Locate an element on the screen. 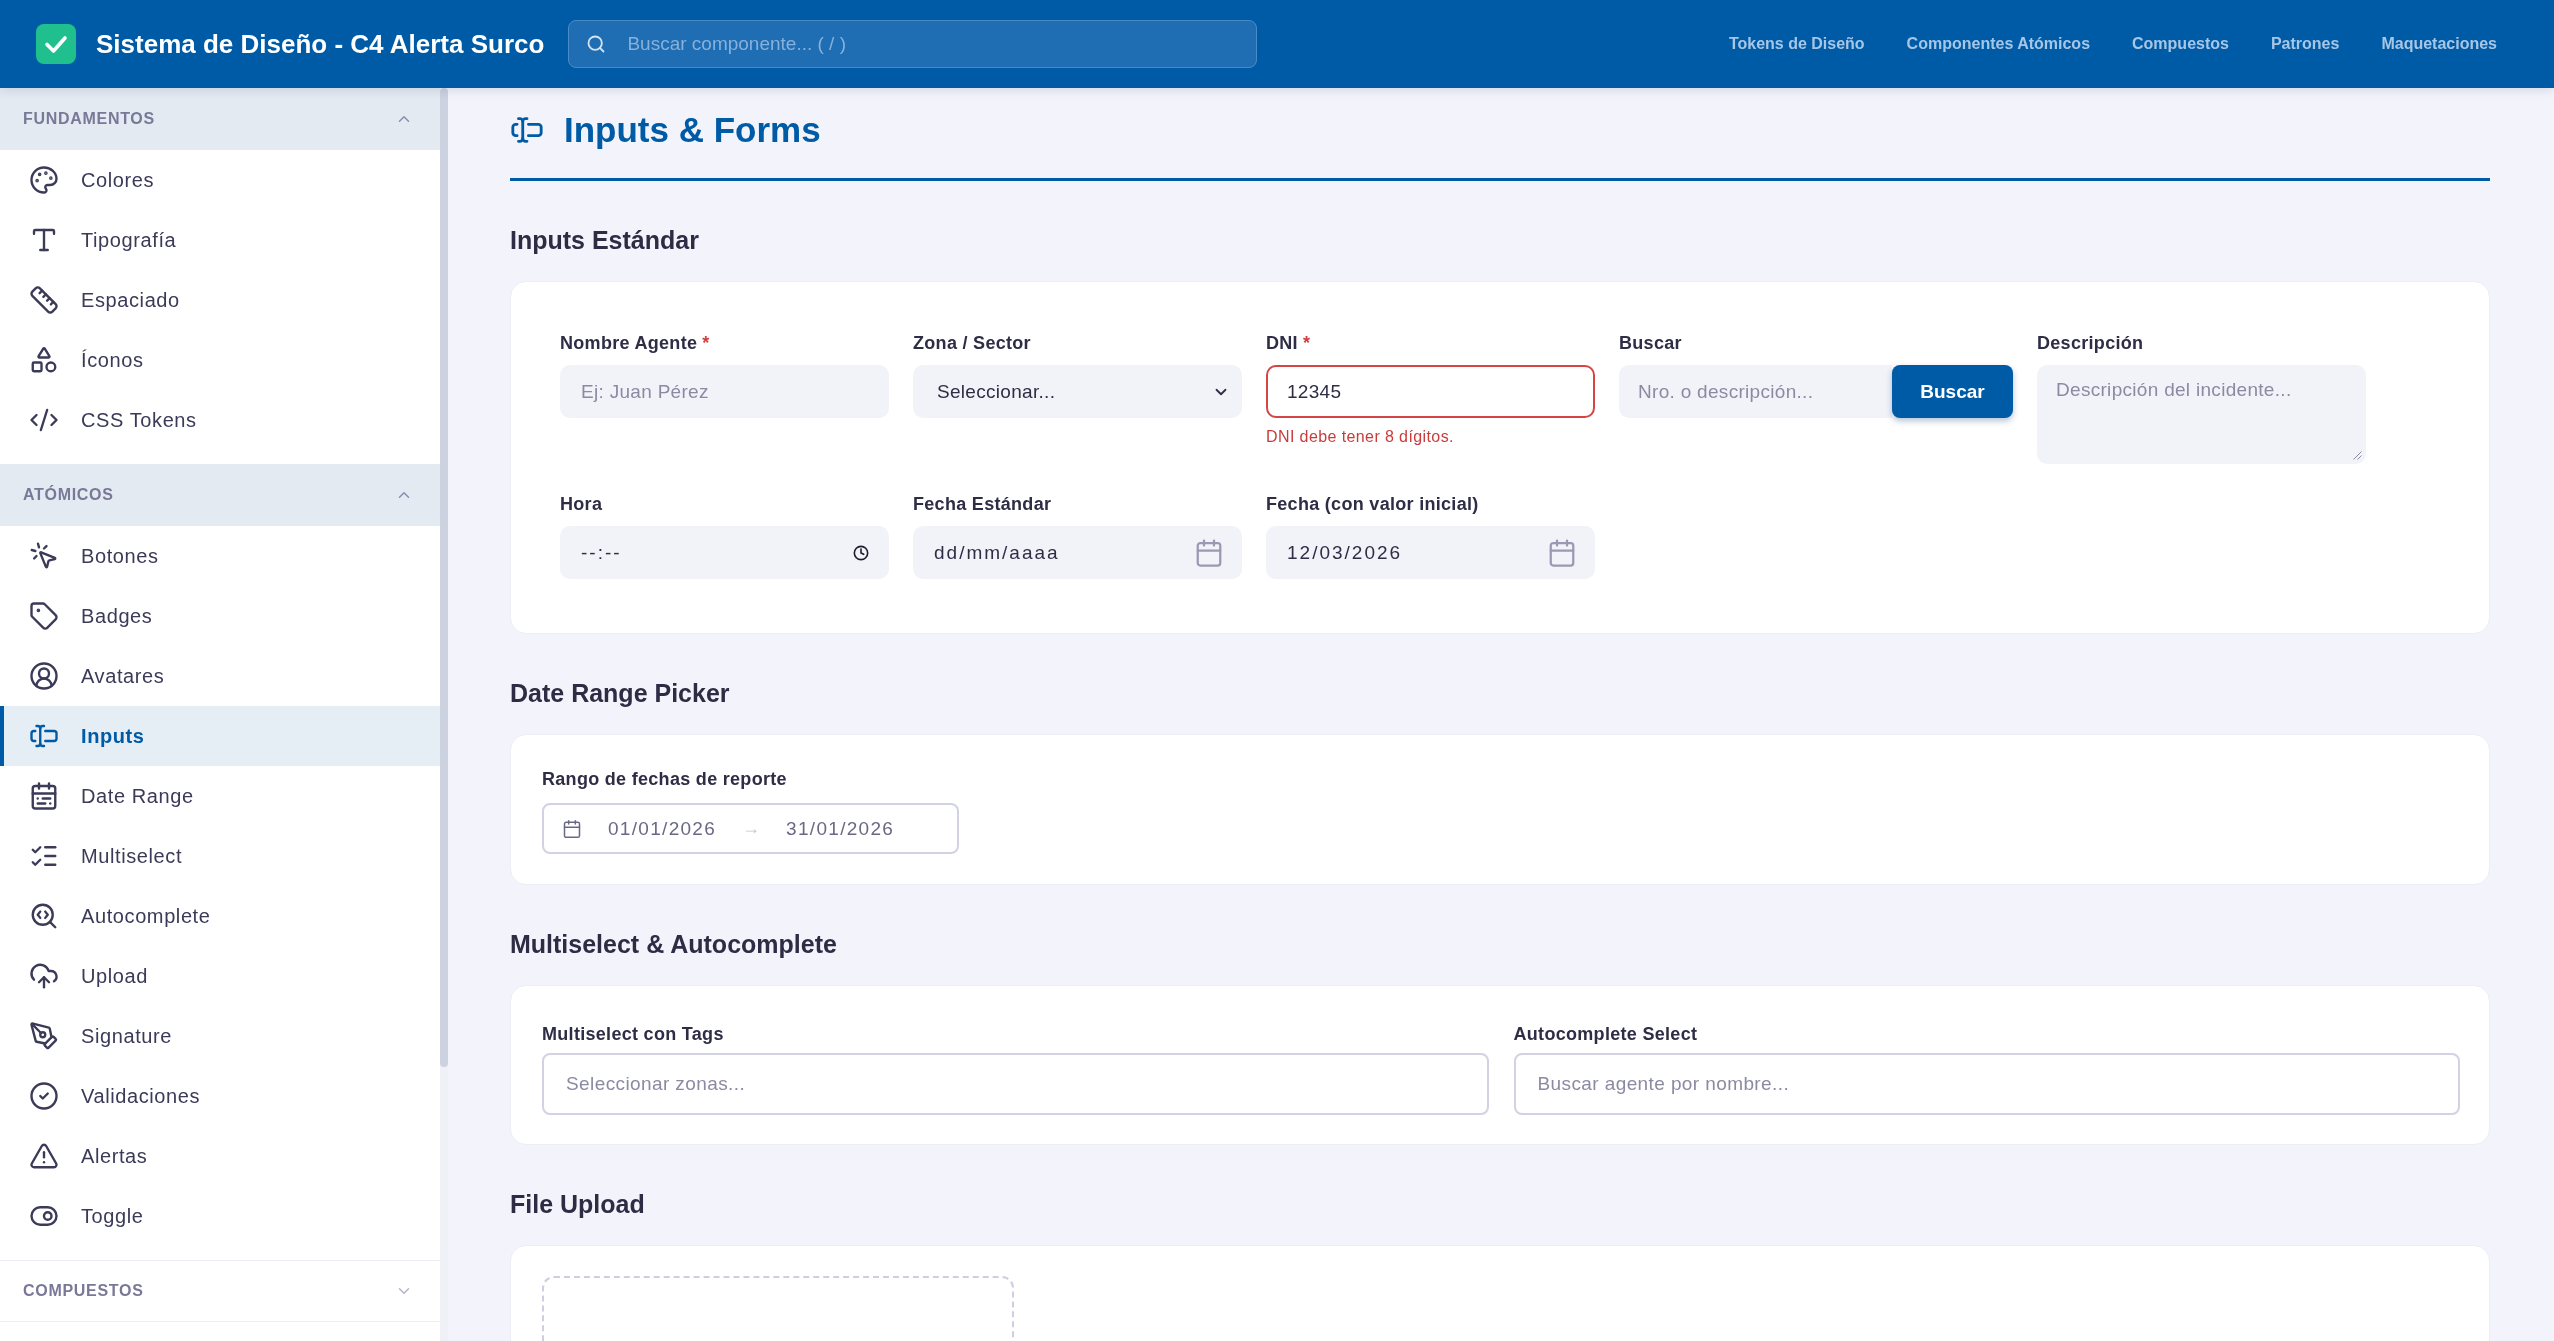  sidebar-item: Alertas is located at coordinates (220, 1156).